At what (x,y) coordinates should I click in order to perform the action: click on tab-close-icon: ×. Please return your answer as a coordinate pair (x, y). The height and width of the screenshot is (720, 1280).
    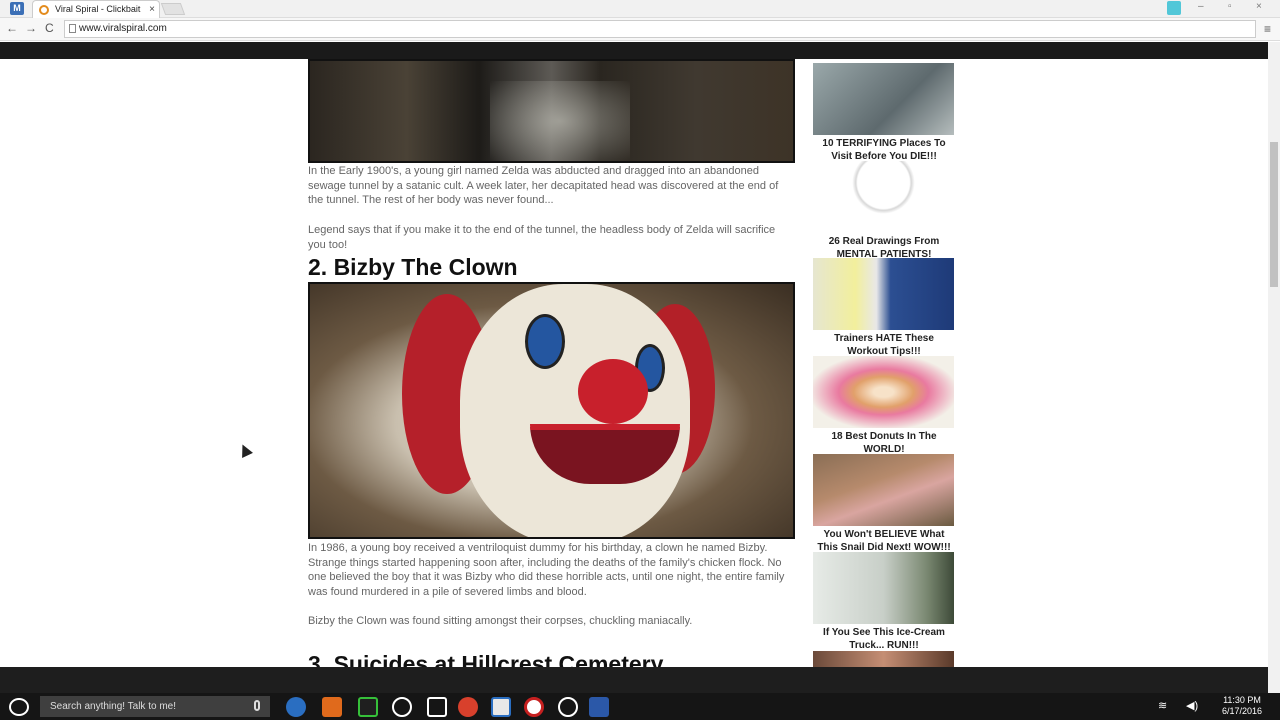
    Looking at the image, I should click on (152, 9).